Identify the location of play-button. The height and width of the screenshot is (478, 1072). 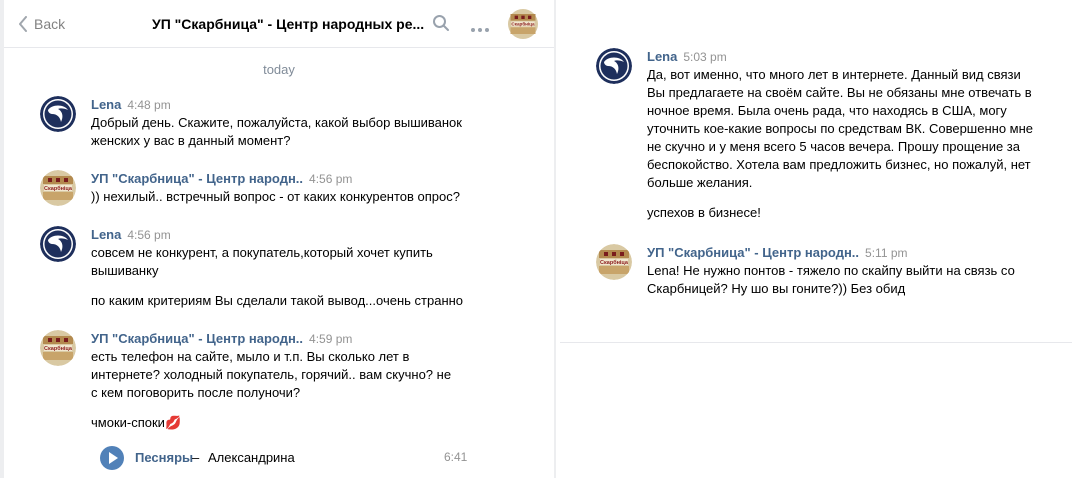
(112, 458).